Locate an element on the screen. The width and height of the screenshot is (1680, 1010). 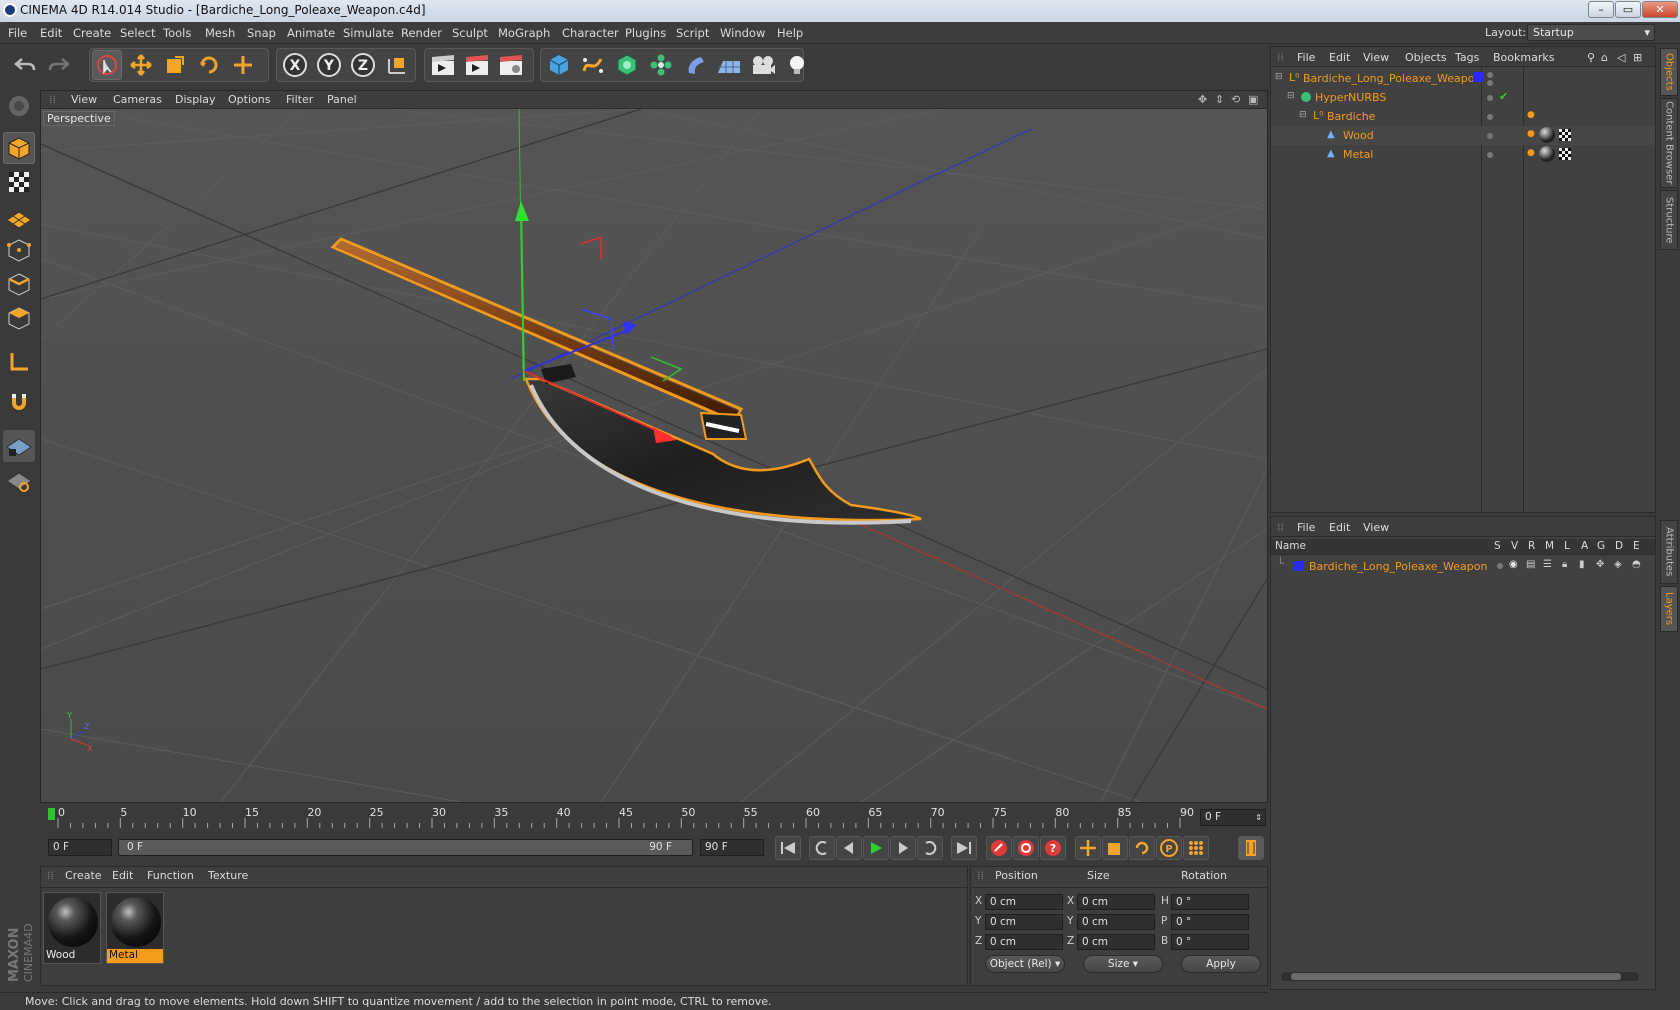
layers-menu-edit: Edit is located at coordinates (1339, 527).